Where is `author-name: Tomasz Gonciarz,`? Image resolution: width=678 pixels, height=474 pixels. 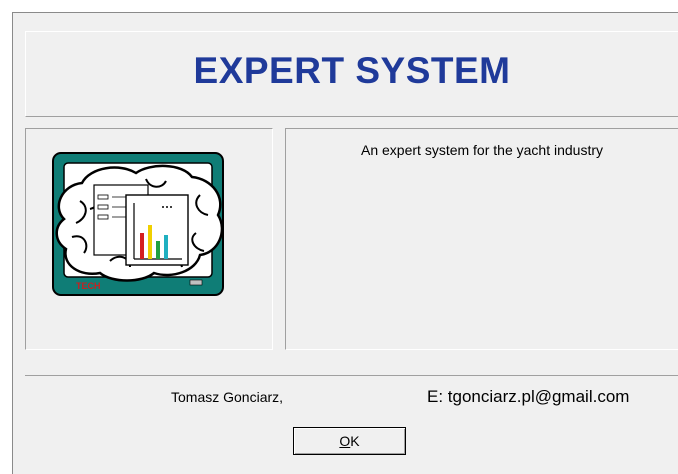 author-name: Tomasz Gonciarz, is located at coordinates (227, 397).